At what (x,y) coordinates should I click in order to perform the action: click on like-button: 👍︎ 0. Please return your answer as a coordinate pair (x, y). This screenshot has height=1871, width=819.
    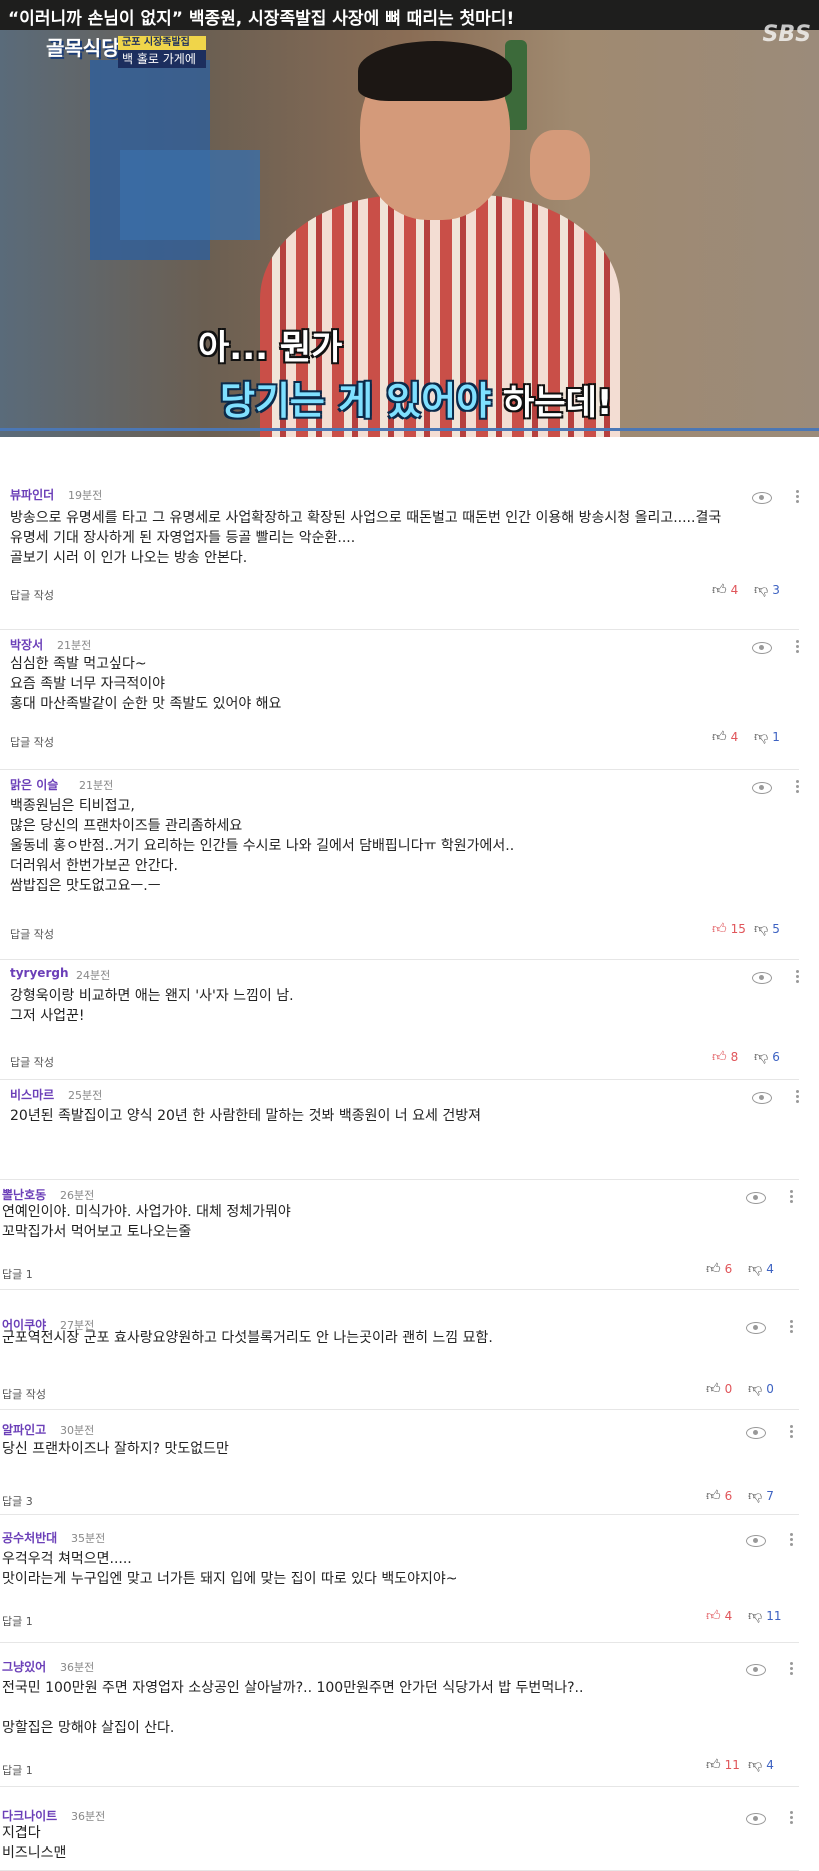
    Looking at the image, I should click on (719, 1389).